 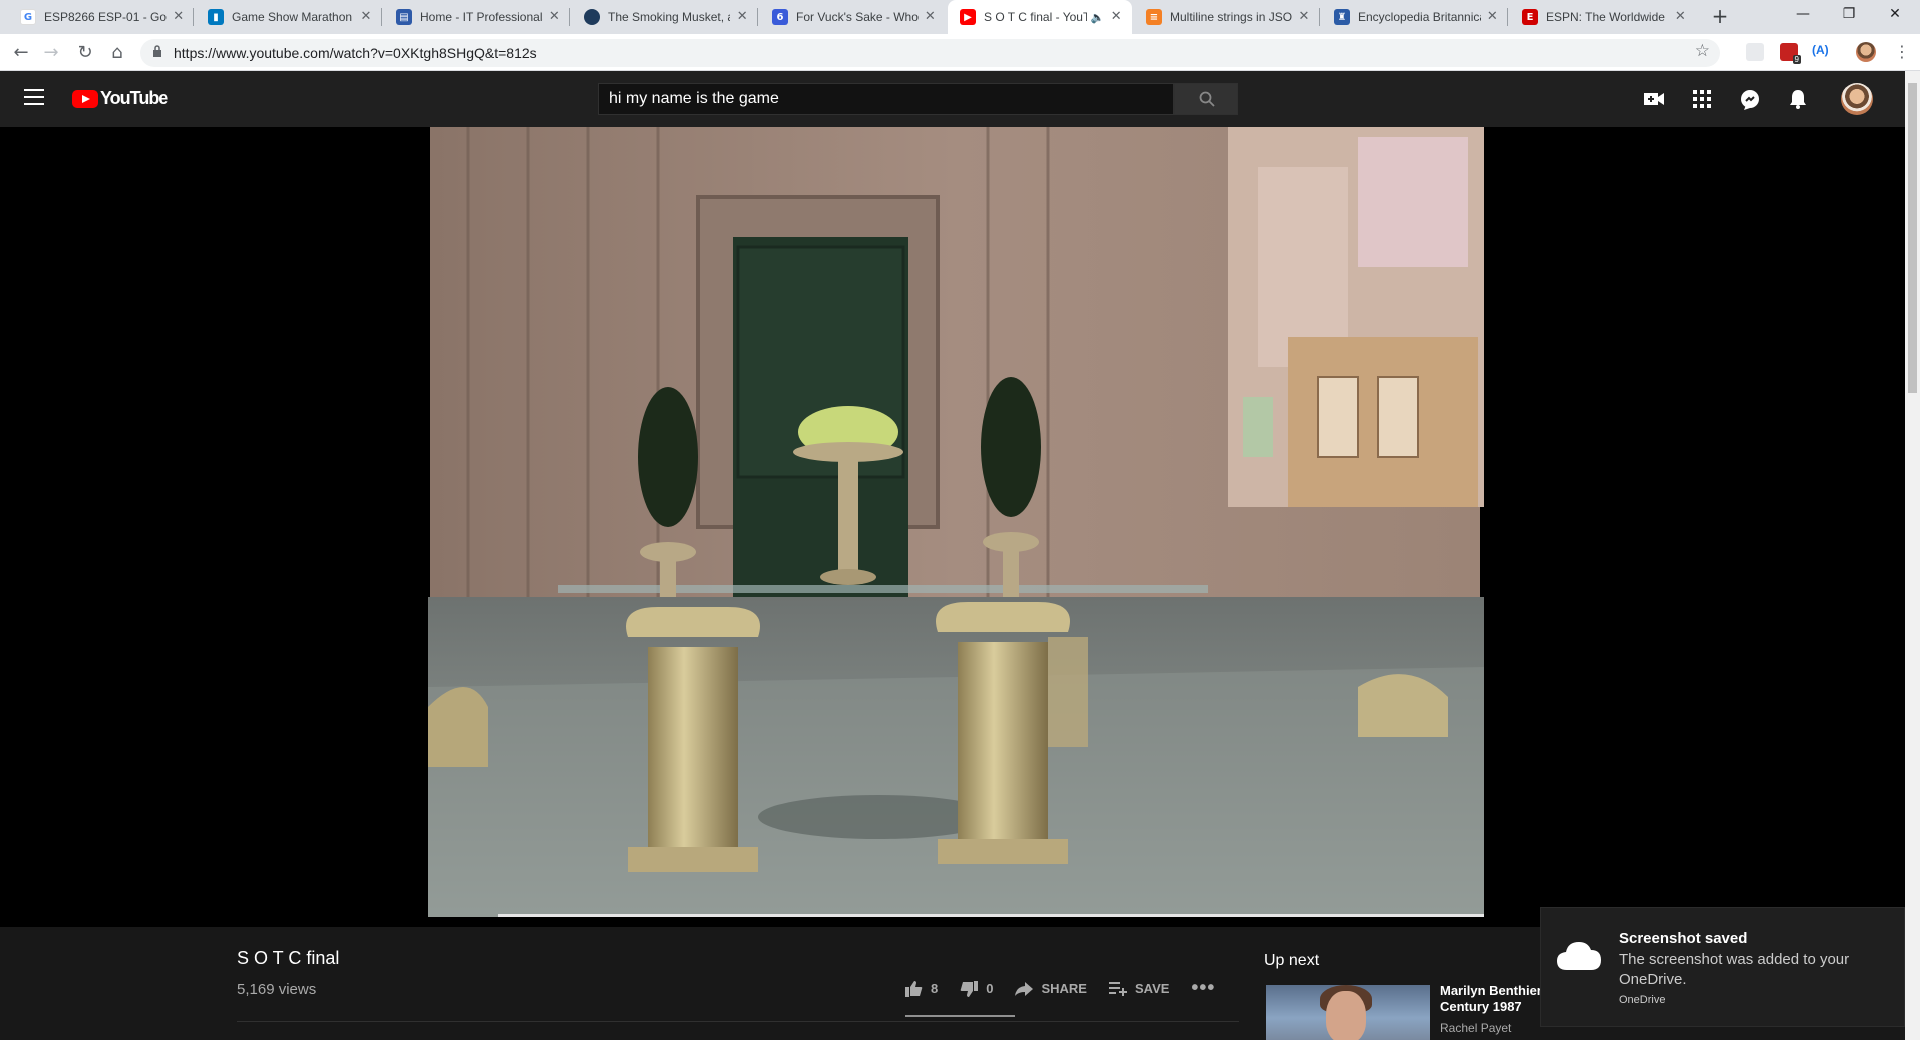 What do you see at coordinates (1849, 15) in the screenshot?
I see `restore-button: ❐` at bounding box center [1849, 15].